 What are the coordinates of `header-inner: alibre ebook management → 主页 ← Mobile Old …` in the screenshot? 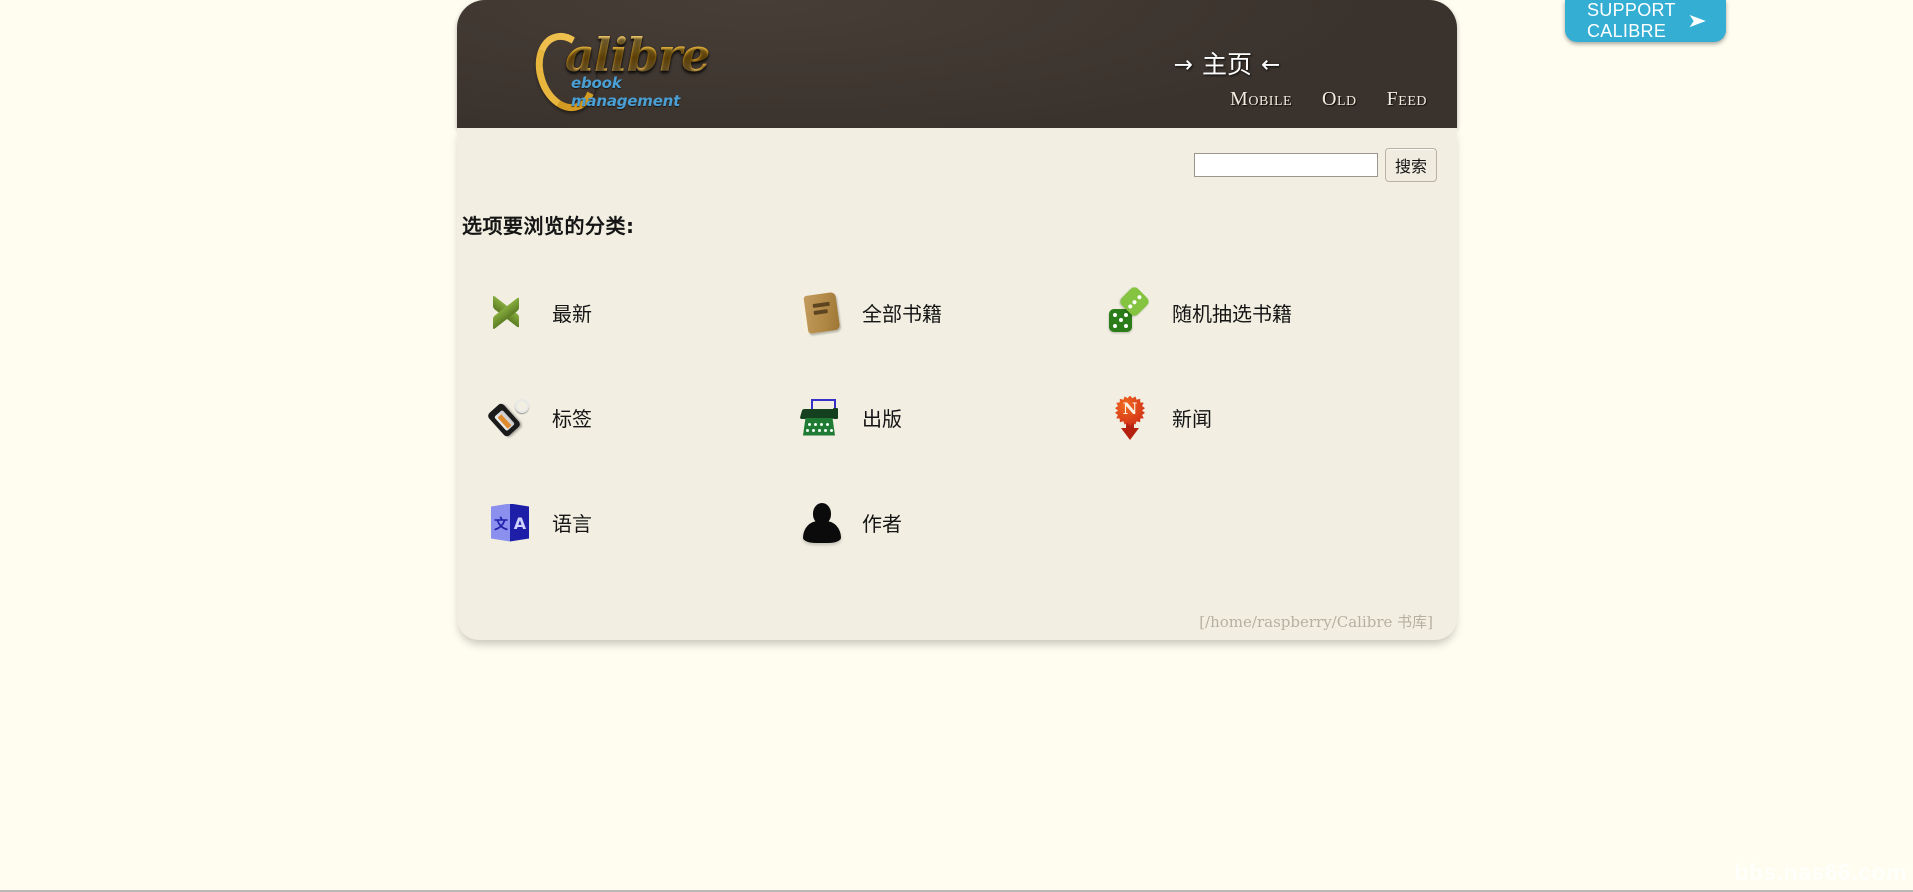 It's located at (957, 64).